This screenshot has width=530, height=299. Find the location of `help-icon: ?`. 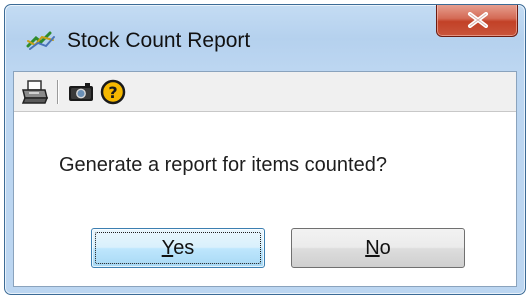

help-icon: ? is located at coordinates (113, 92).